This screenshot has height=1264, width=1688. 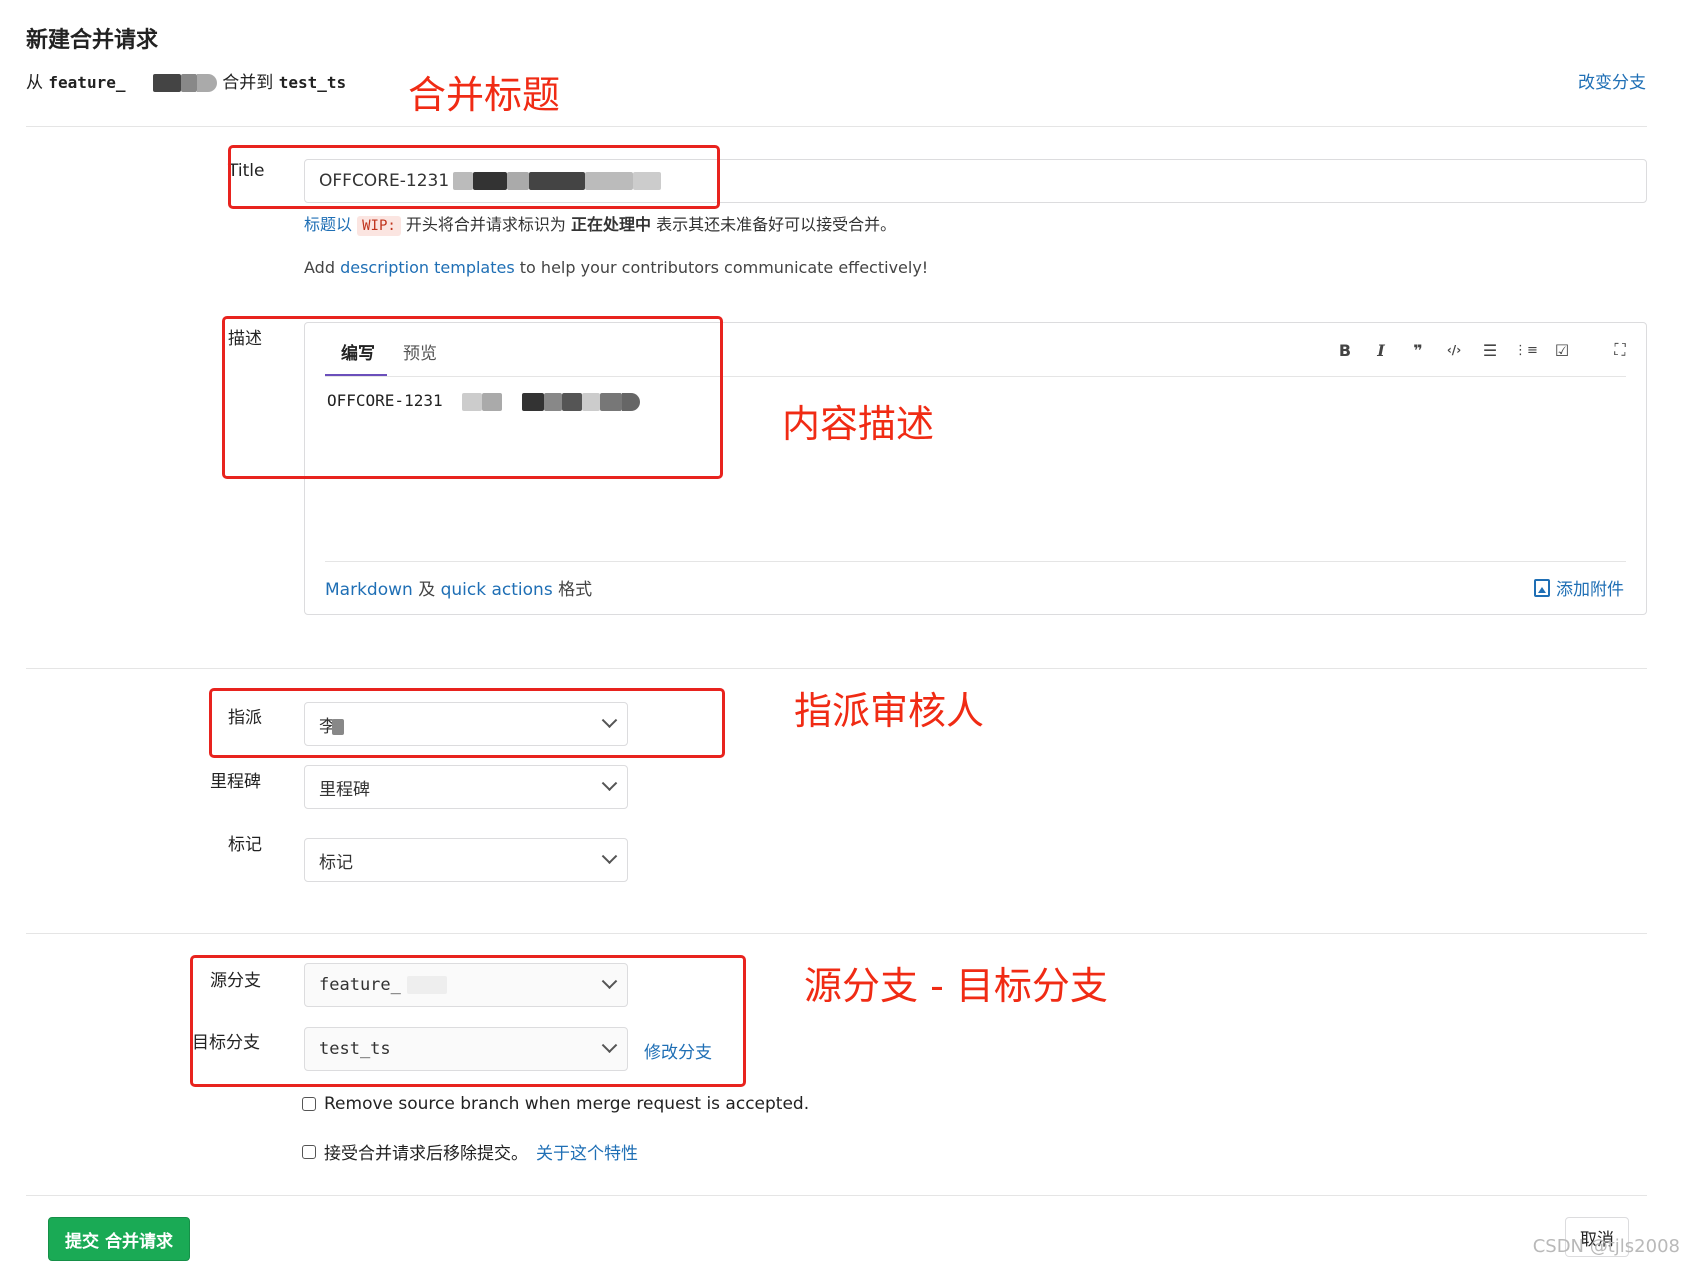 I want to click on bold-icon: B, so click(x=1345, y=350).